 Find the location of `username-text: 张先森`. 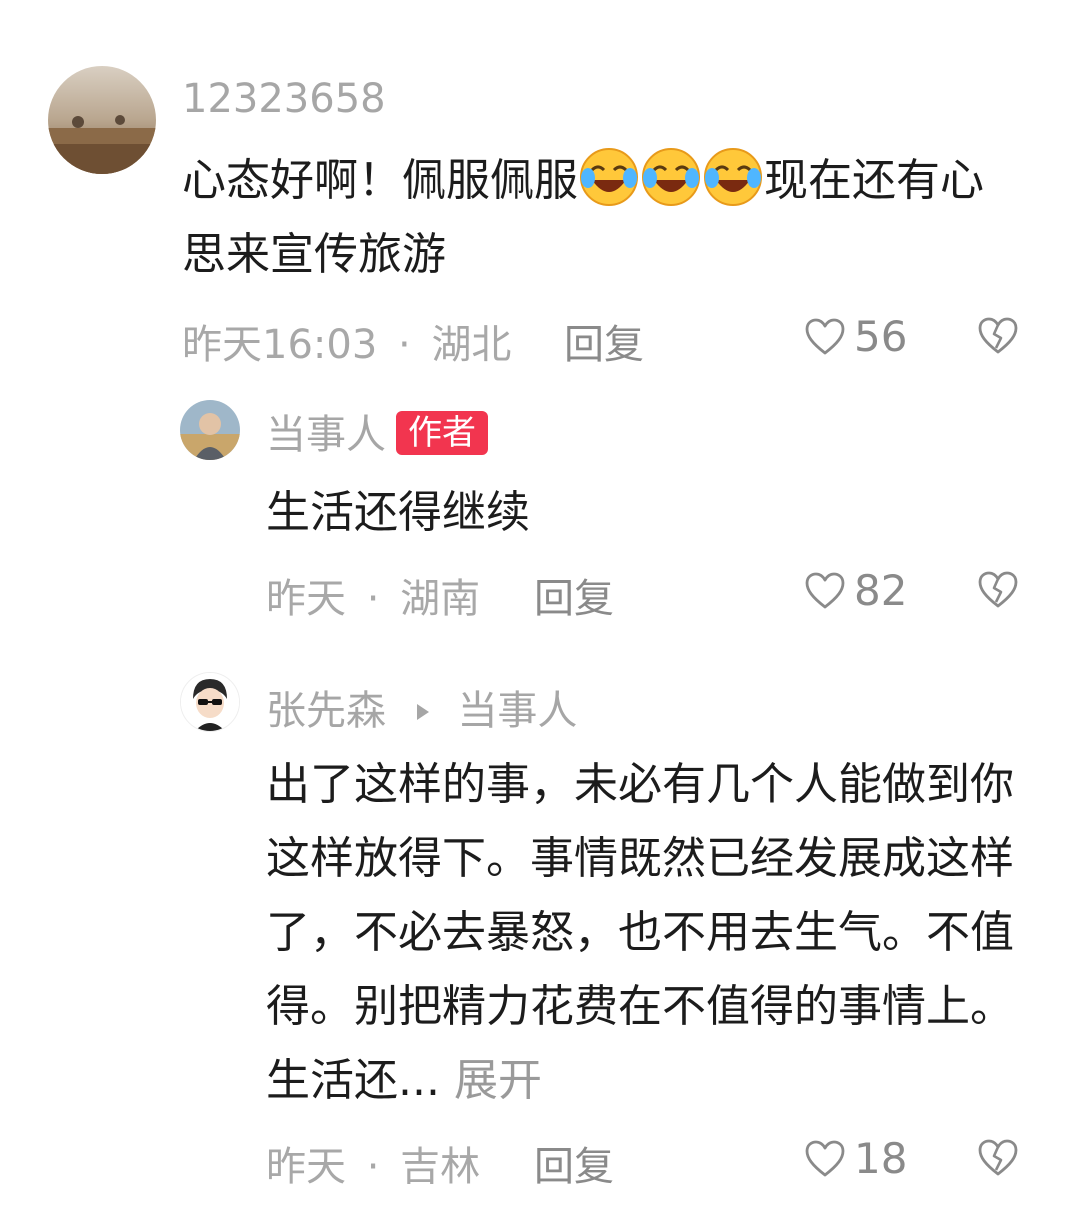

username-text: 张先森 is located at coordinates (326, 711).